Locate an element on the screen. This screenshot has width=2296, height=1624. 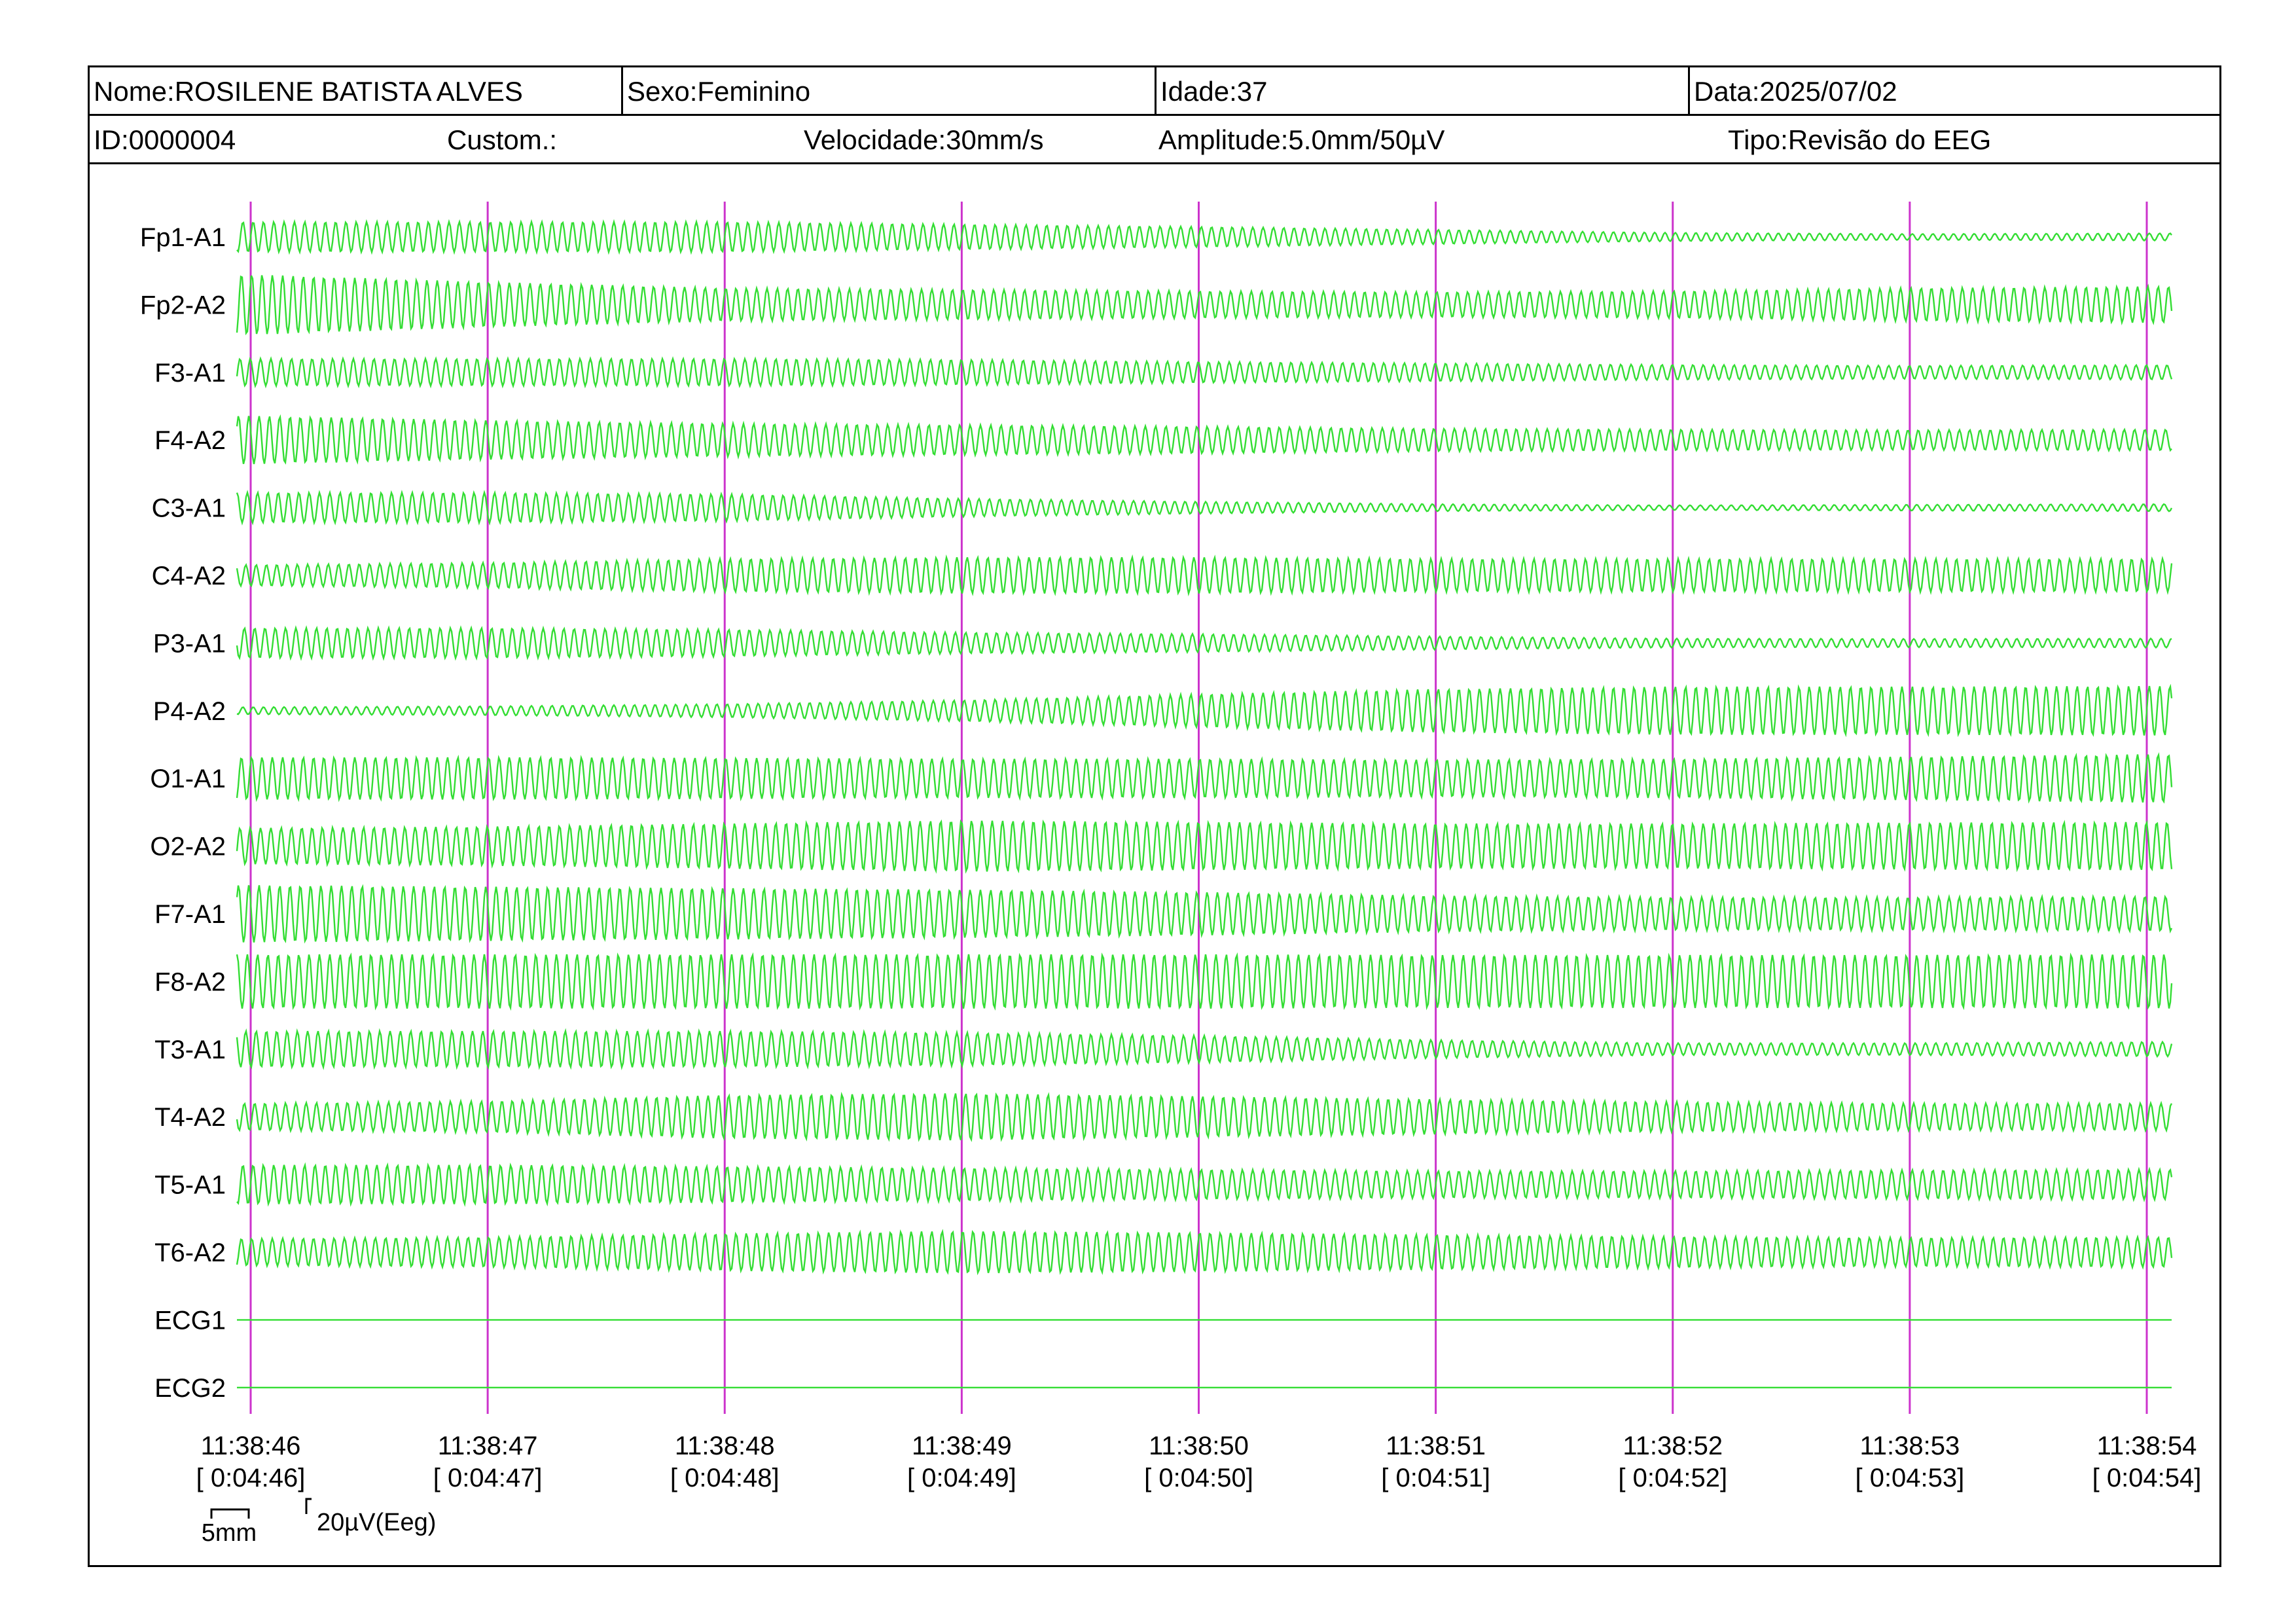
elapsed-tick-label: [ 0:04:48] is located at coordinates (725, 1478).